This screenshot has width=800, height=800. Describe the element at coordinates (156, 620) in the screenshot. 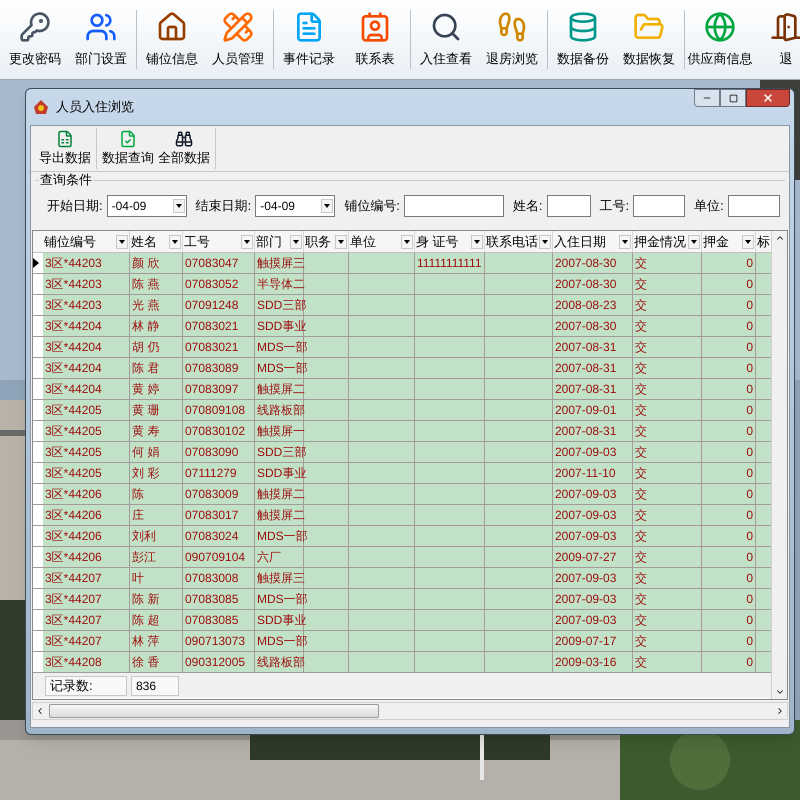

I see `table-cell: 陈 超` at that location.